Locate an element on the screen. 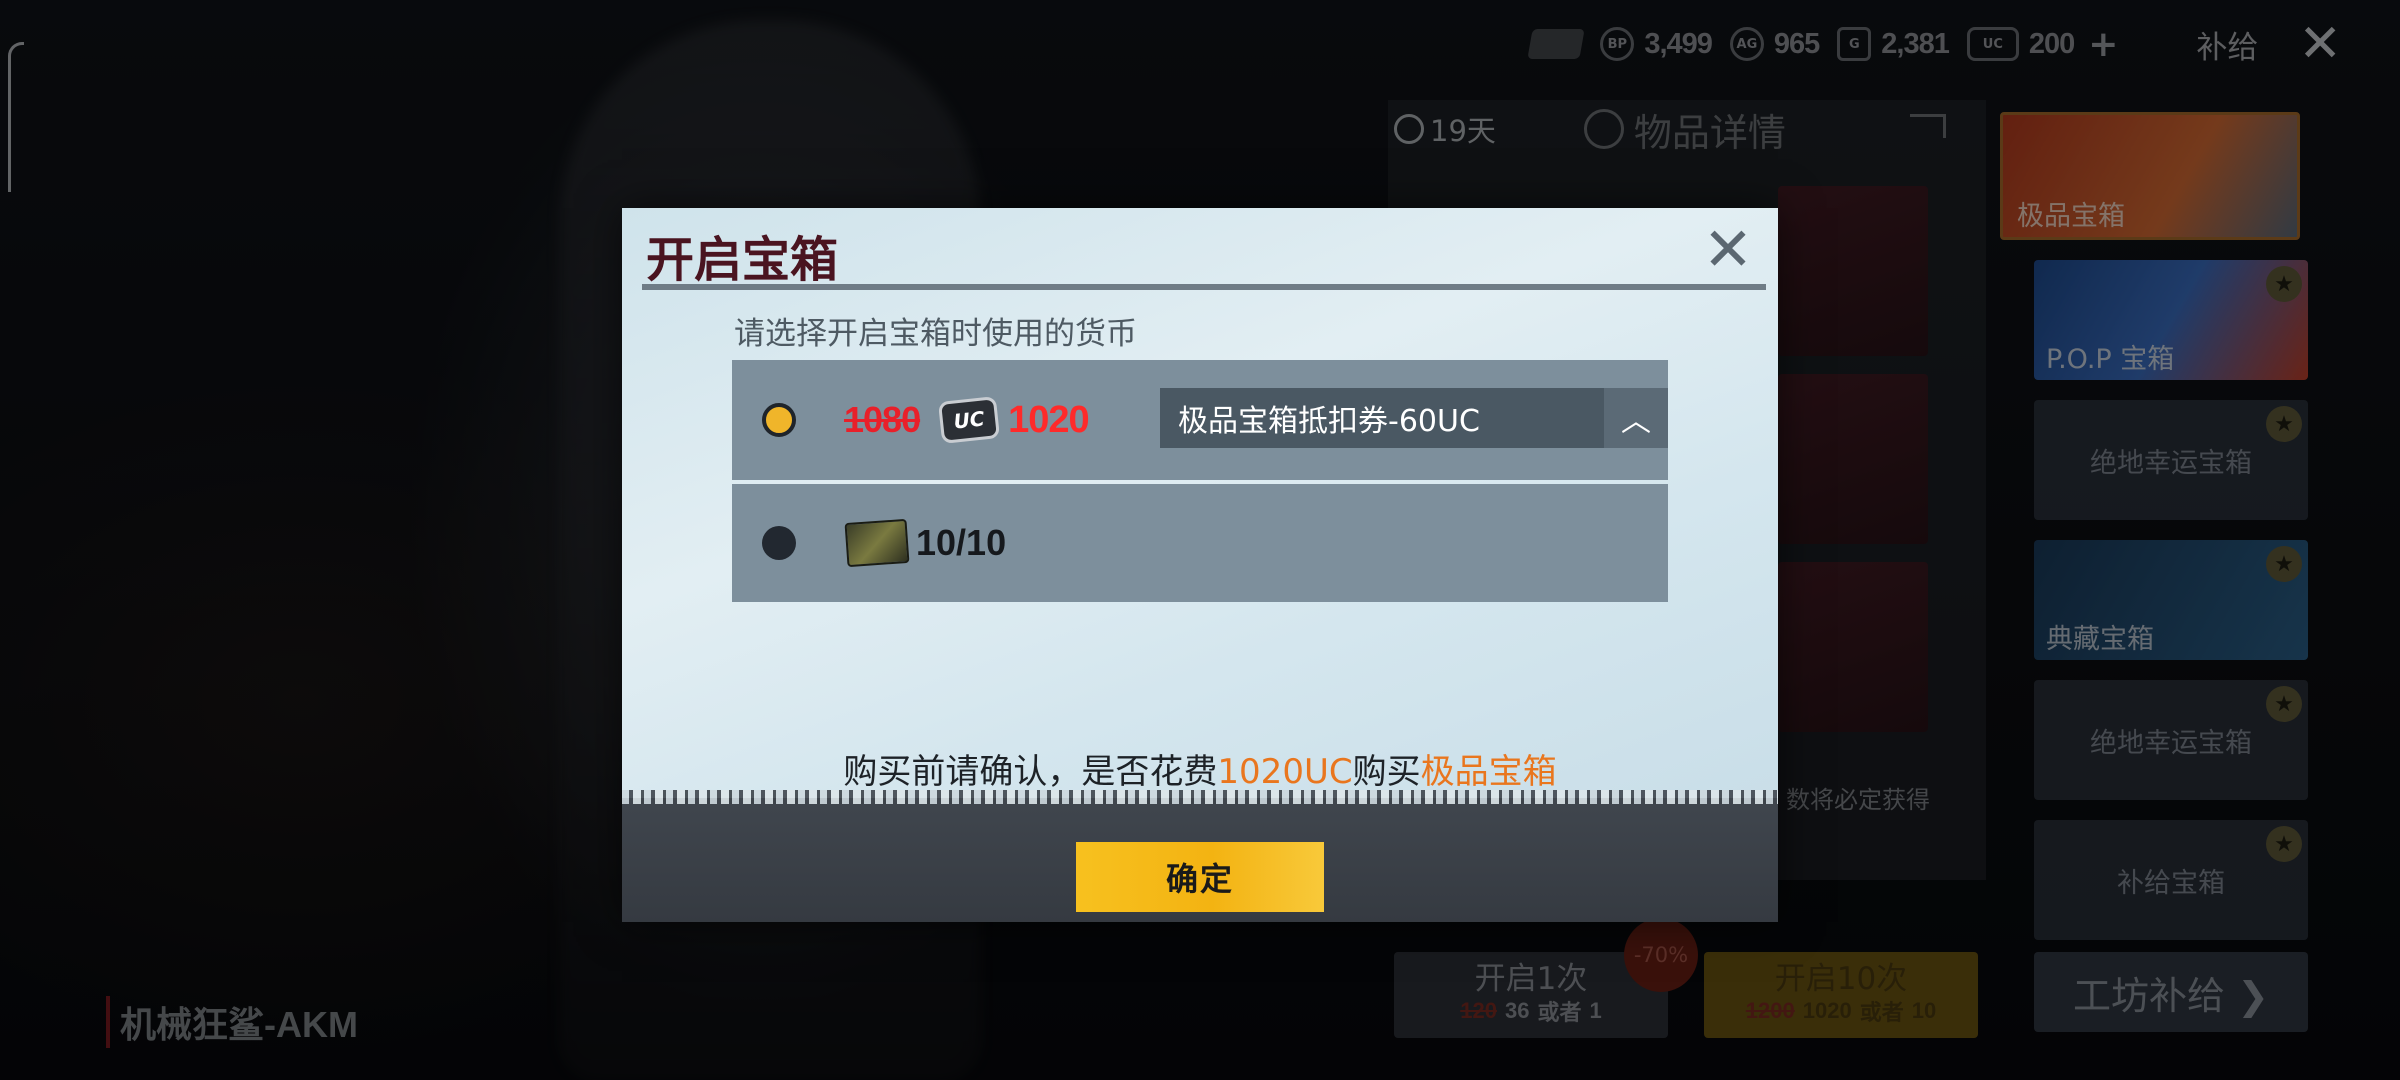 Image resolution: width=2400 pixels, height=1080 pixels. coupon-dropdown: 极品宝箱抵扣券-60UC ︿ is located at coordinates (1414, 418).